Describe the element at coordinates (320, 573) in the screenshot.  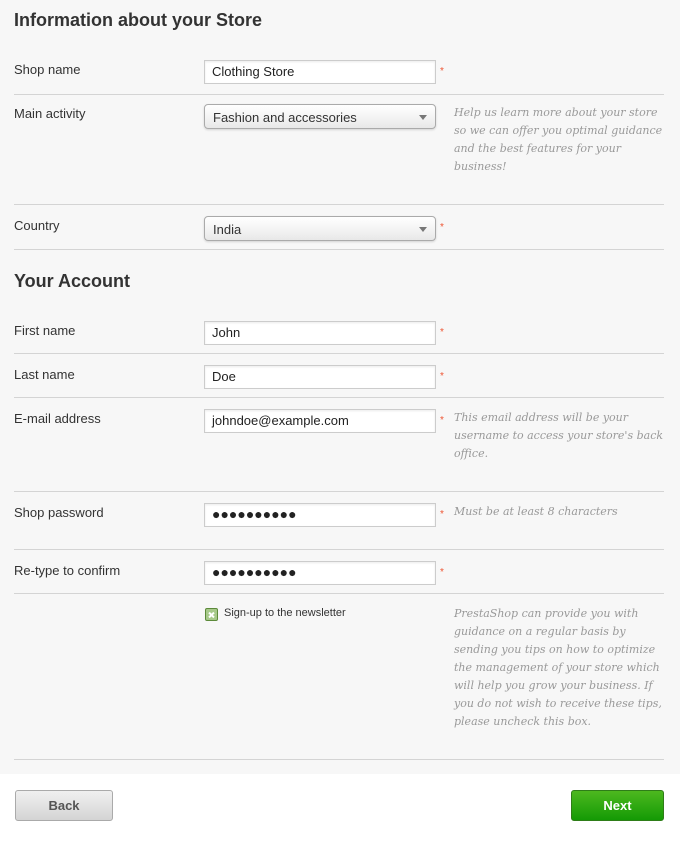
I see `confirm-password-input: ●●●●●●●●●●` at that location.